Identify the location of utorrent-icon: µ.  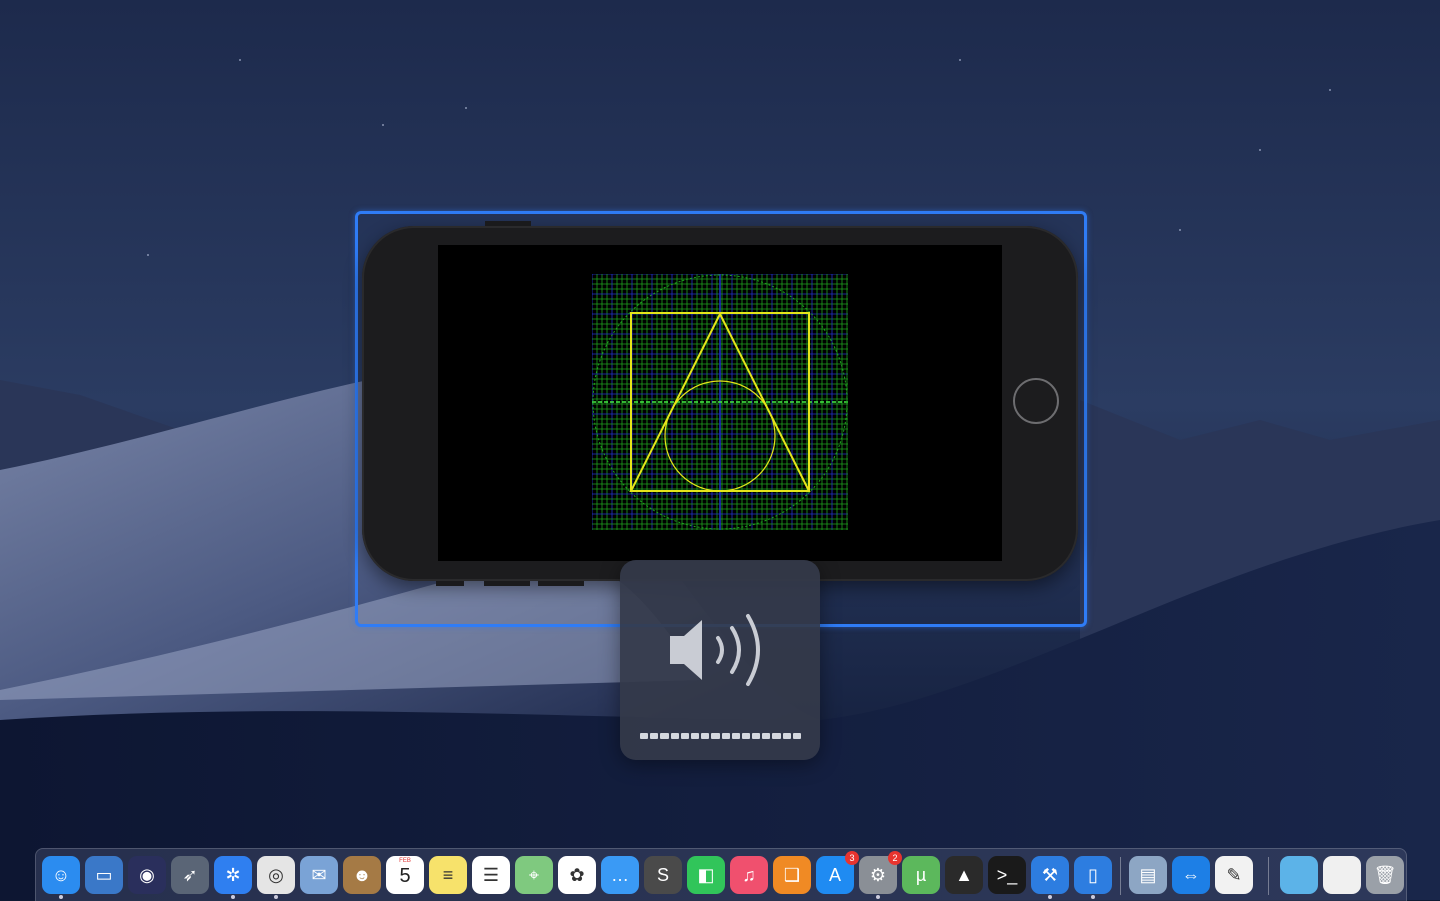
(921, 874).